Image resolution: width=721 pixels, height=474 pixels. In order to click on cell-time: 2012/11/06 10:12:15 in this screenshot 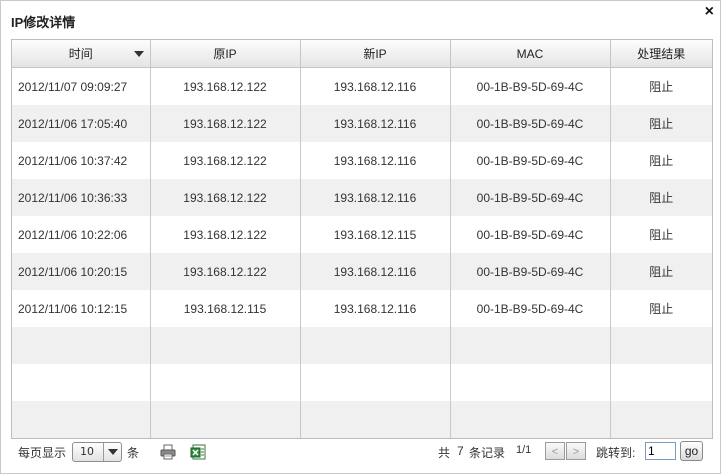, I will do `click(81, 308)`.